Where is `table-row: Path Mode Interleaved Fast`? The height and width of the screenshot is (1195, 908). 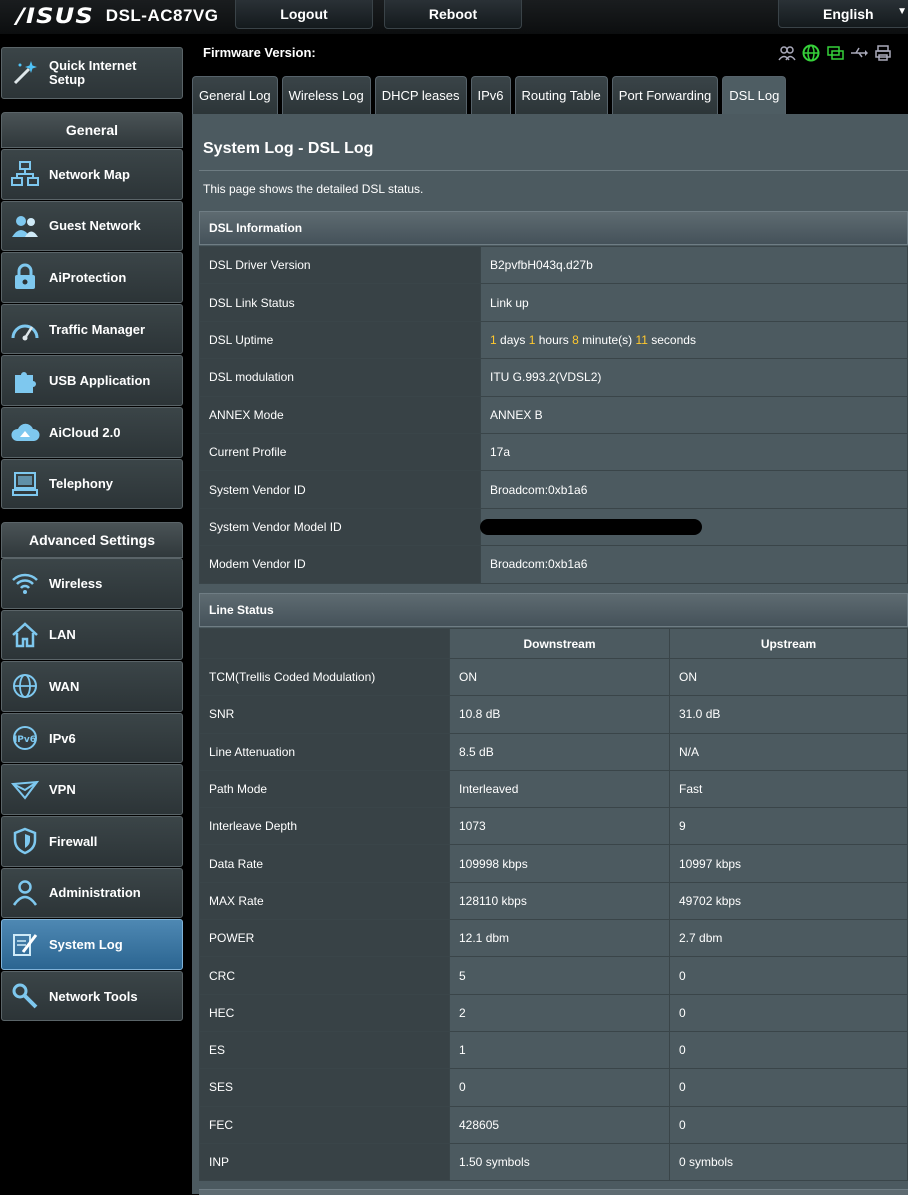
table-row: Path Mode Interleaved Fast is located at coordinates (553, 789).